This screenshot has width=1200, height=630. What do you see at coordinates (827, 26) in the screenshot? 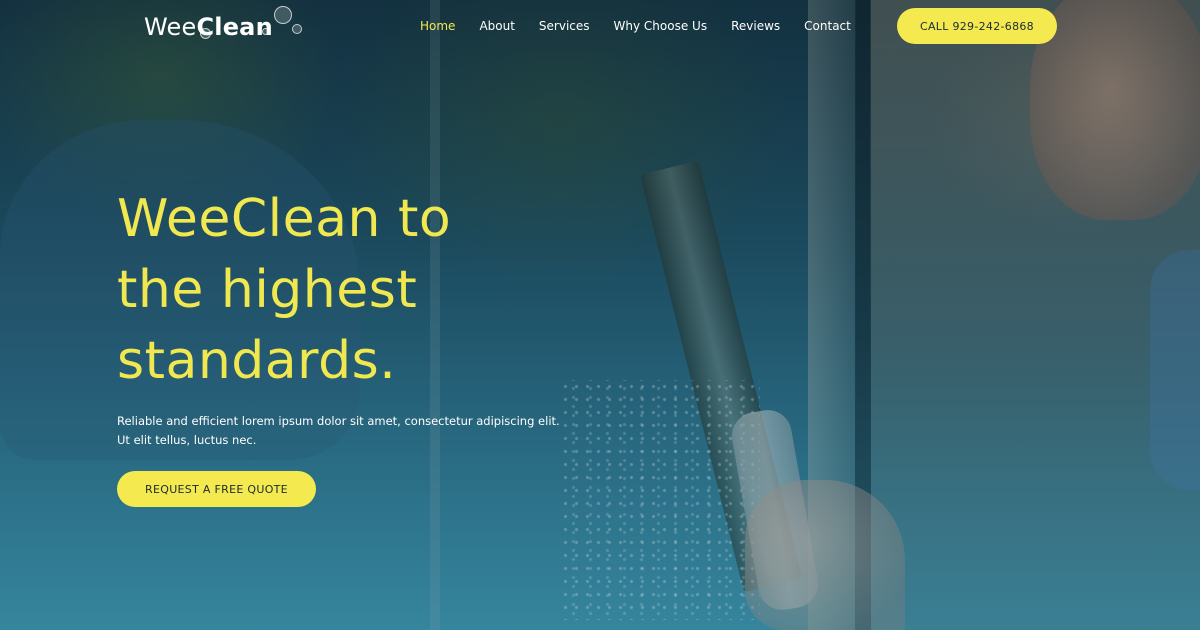
I see `nav-contact: Contact` at bounding box center [827, 26].